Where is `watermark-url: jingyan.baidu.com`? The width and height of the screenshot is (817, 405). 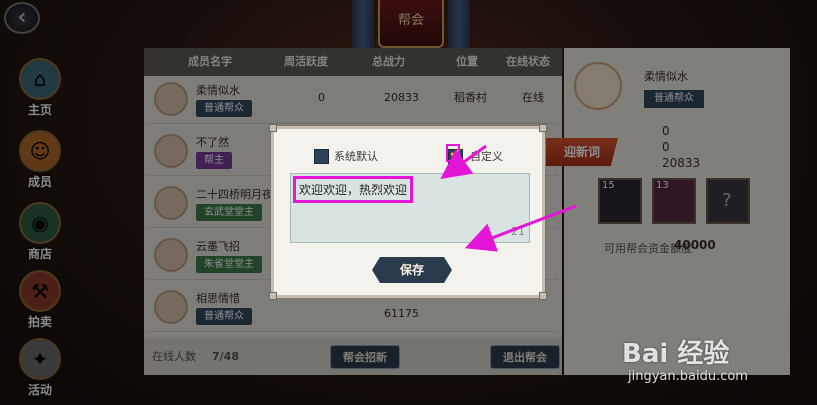
watermark-url: jingyan.baidu.com is located at coordinates (688, 376).